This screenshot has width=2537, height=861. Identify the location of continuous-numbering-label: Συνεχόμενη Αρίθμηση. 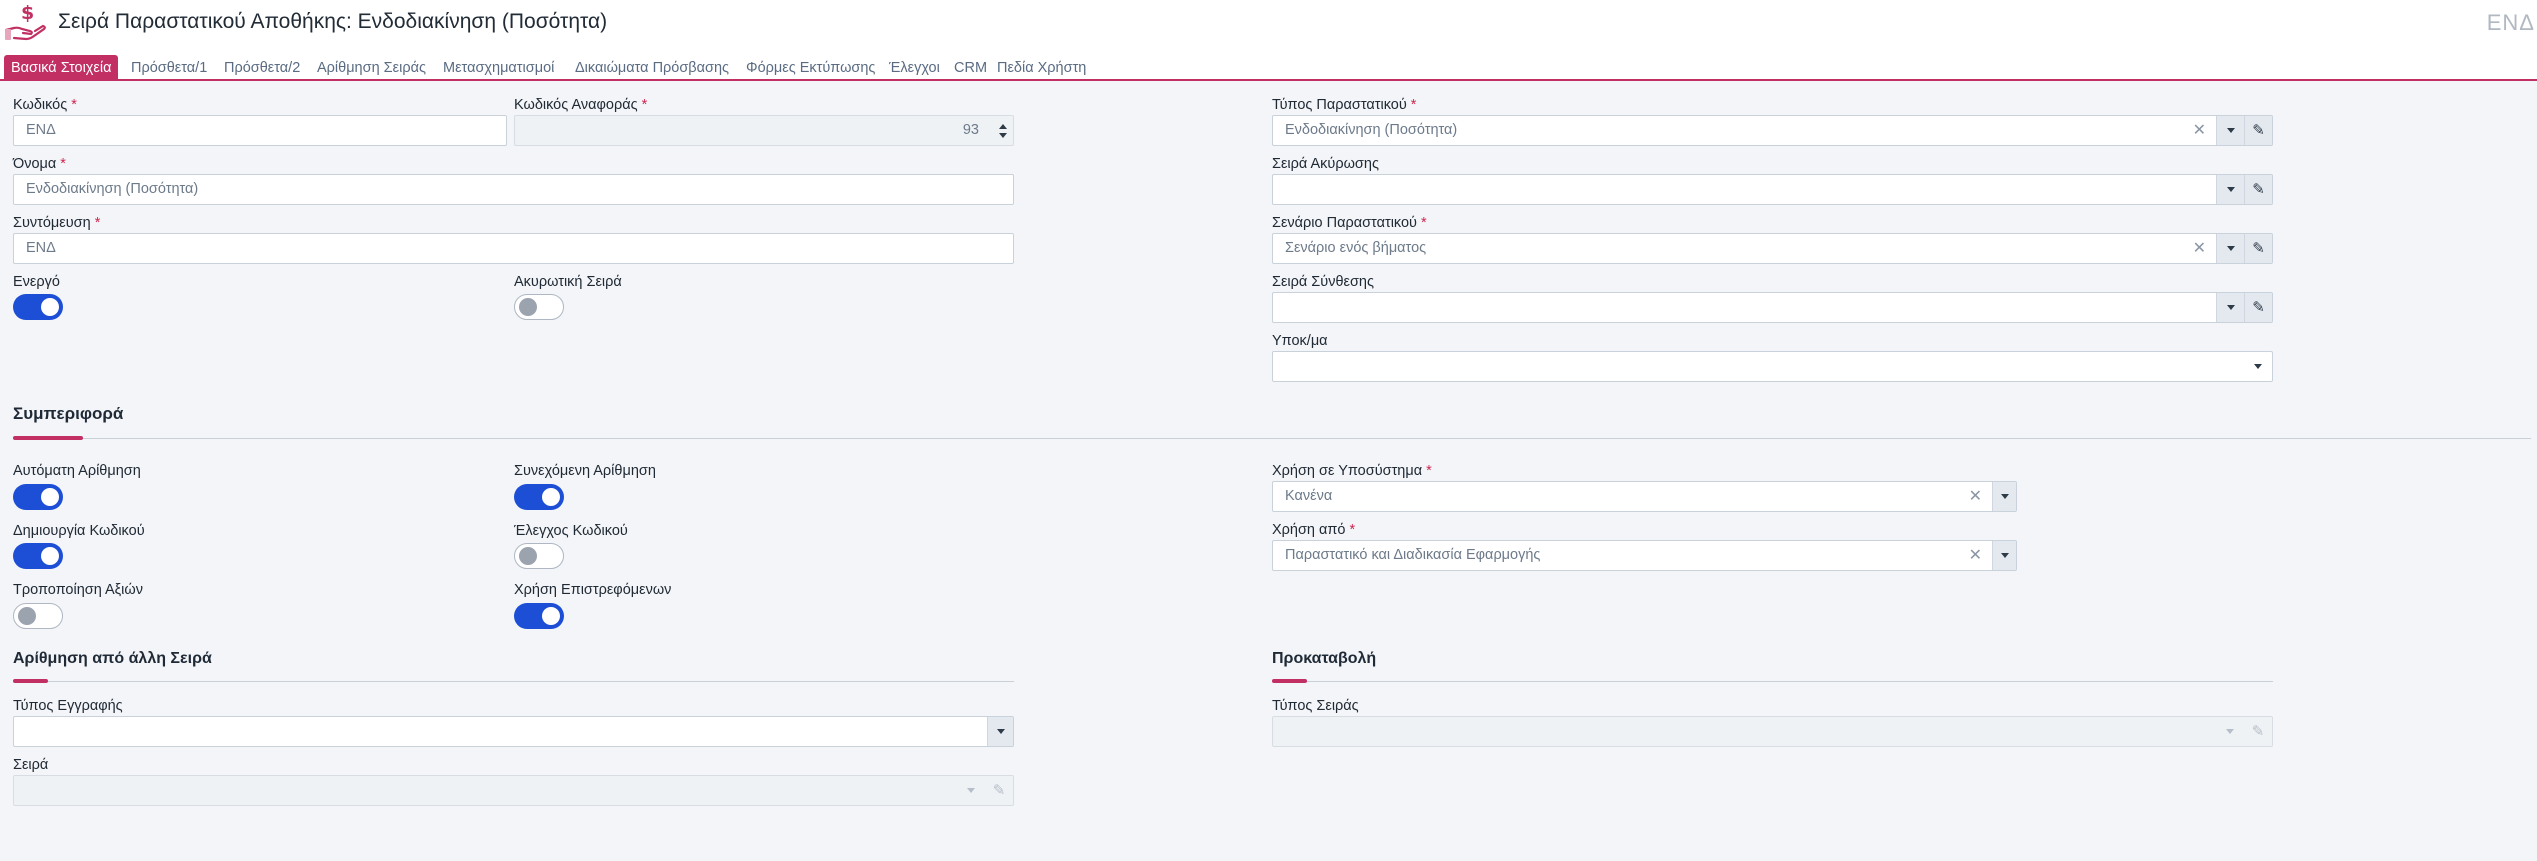
(585, 471).